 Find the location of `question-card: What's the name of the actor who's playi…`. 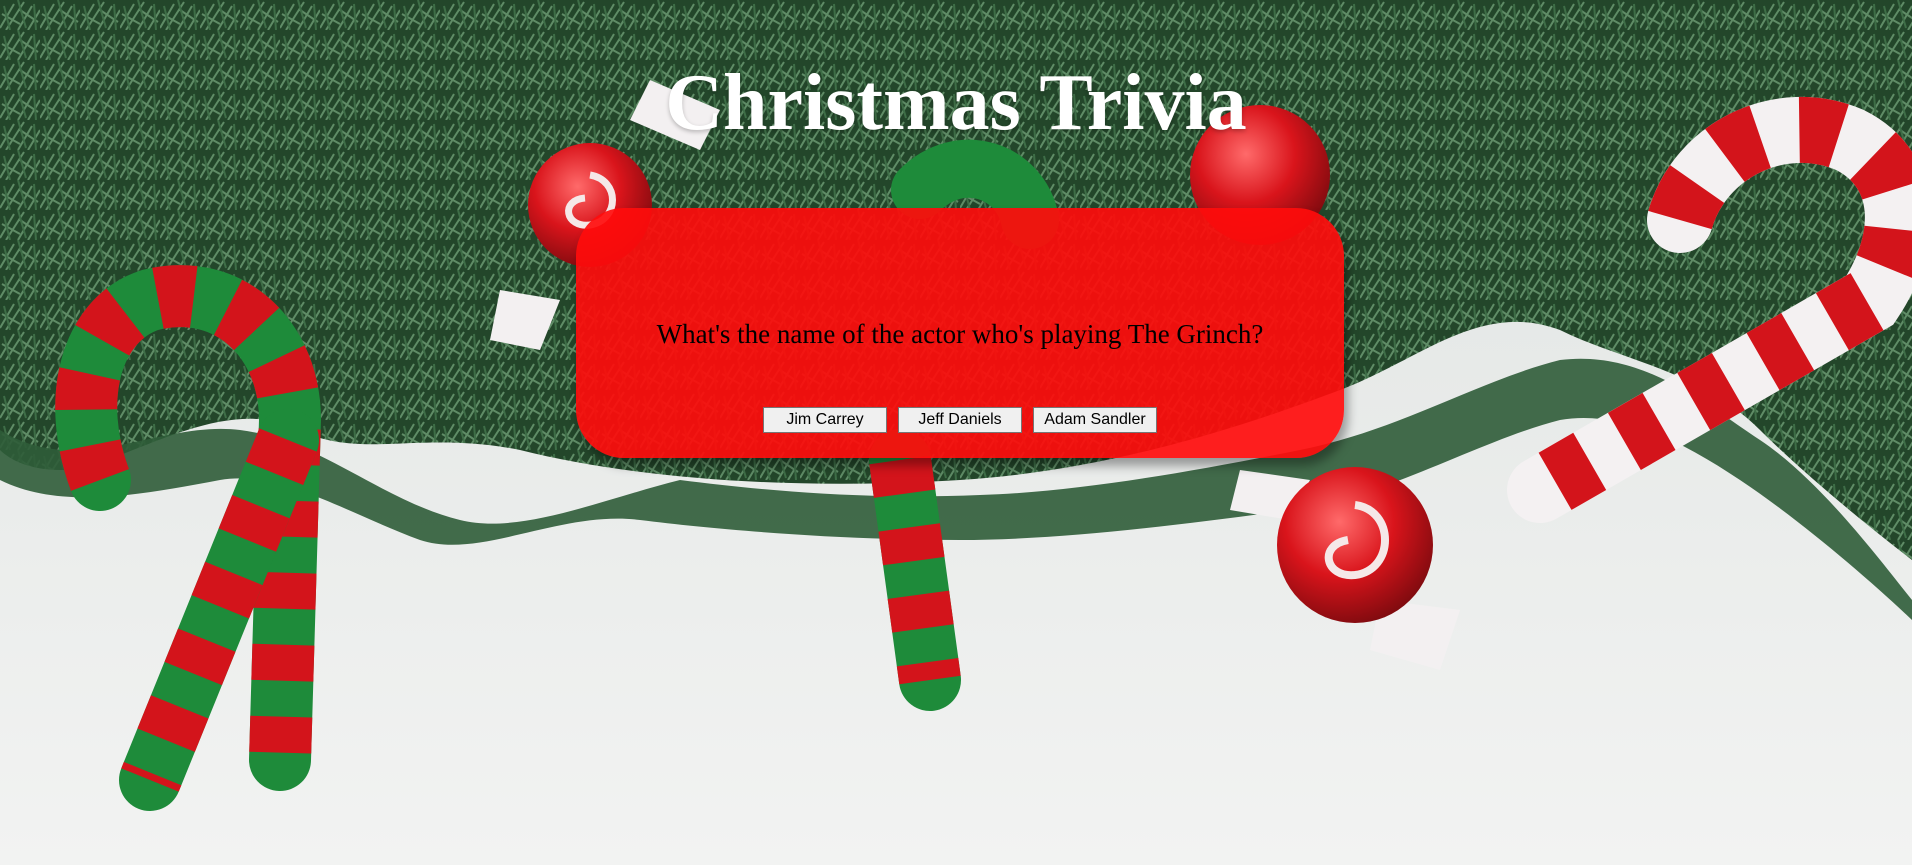

question-card: What's the name of the actor who's playi… is located at coordinates (960, 333).